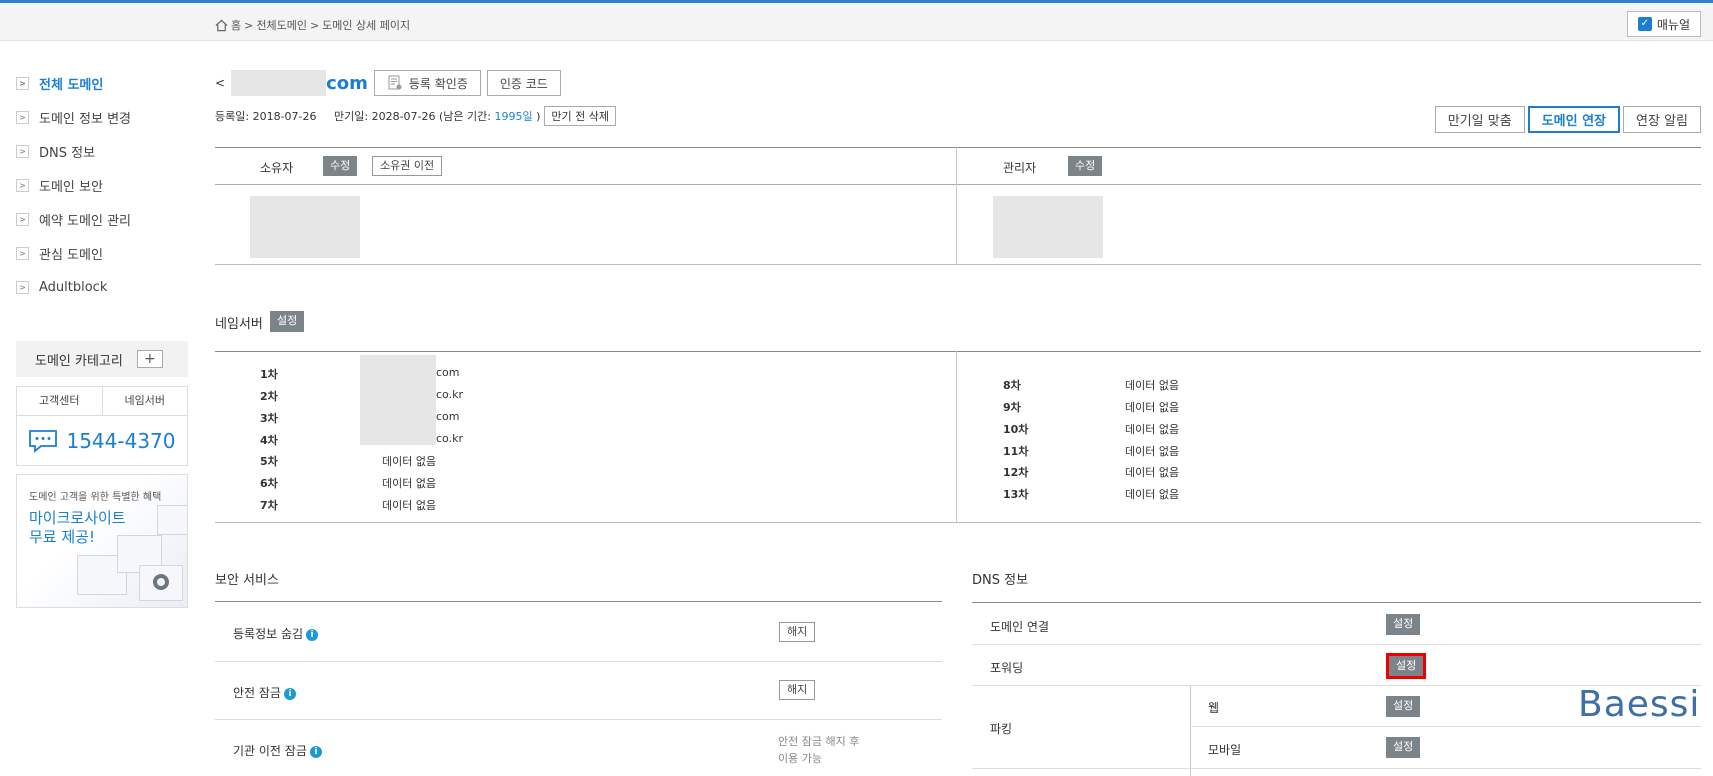 The height and width of the screenshot is (776, 1713). I want to click on domain-connect-set-button: 설정, so click(1403, 624).